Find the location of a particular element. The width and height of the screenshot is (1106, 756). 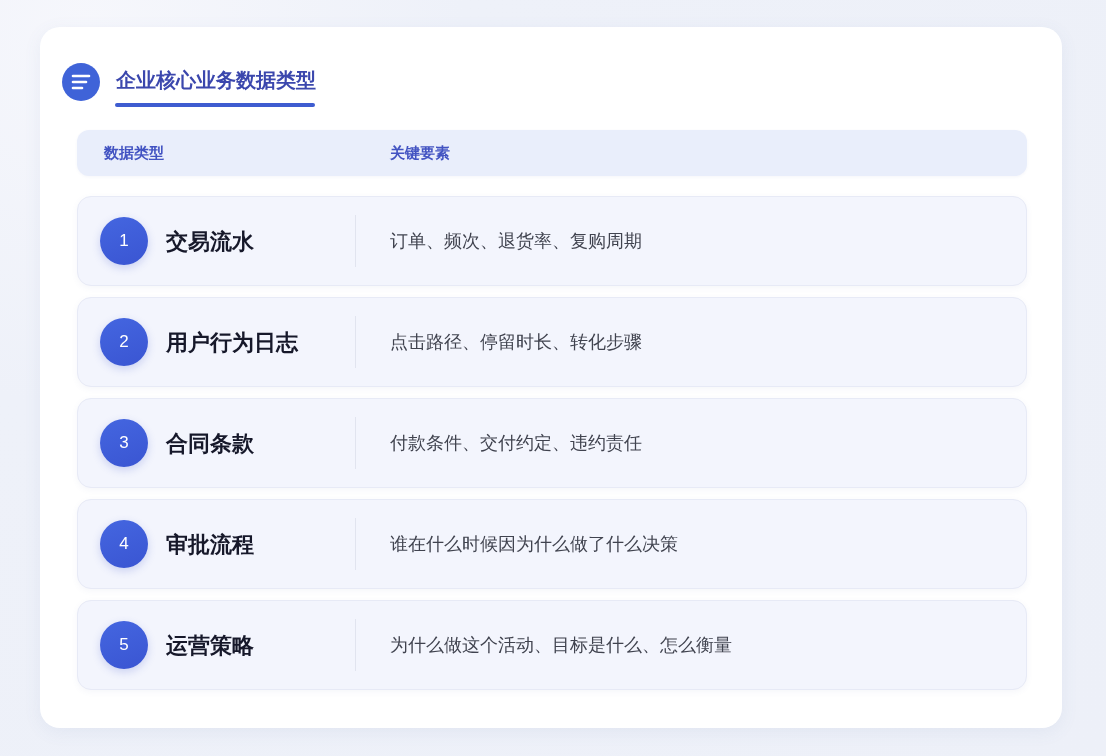

data-type-name: 运营策略 is located at coordinates (210, 645).